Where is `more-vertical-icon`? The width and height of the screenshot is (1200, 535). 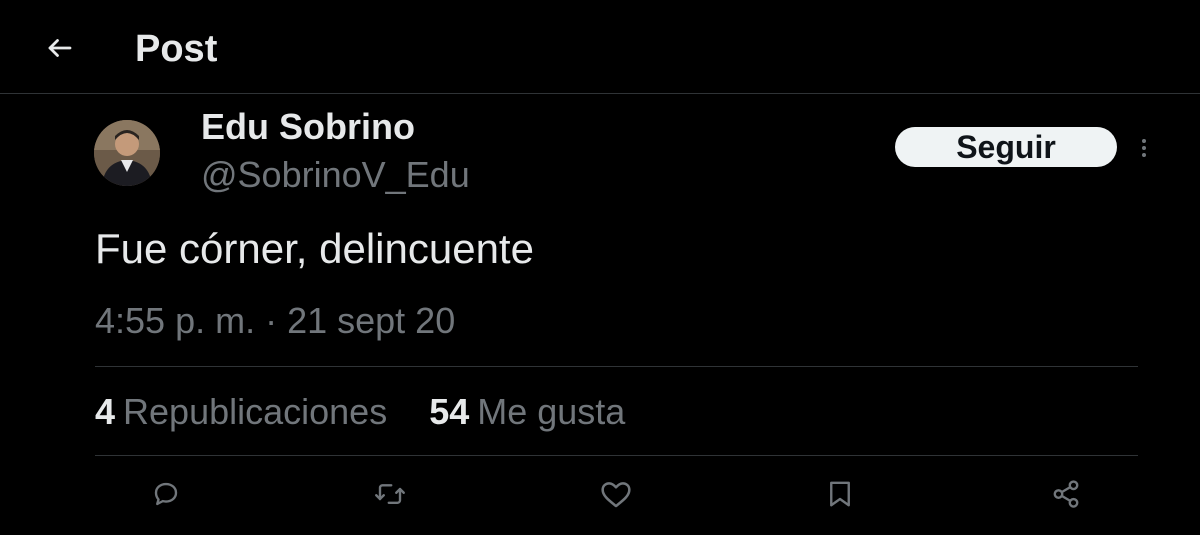 more-vertical-icon is located at coordinates (1144, 148).